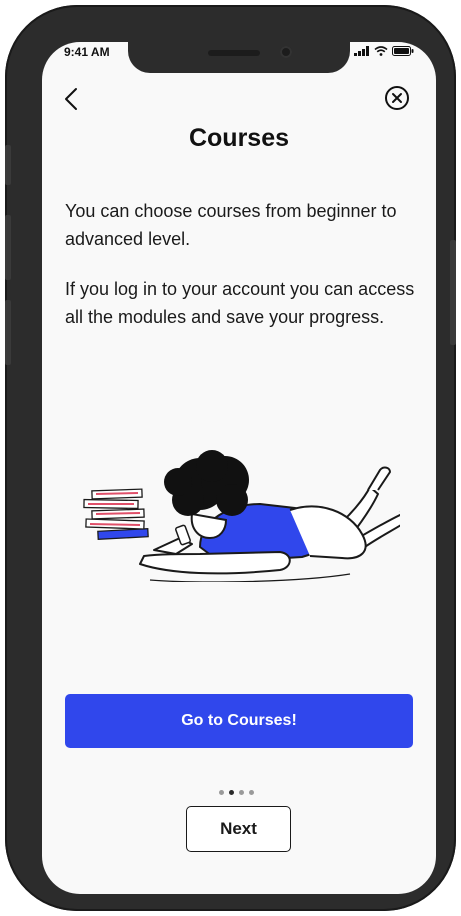  What do you see at coordinates (361, 51) in the screenshot?
I see `signal-icon` at bounding box center [361, 51].